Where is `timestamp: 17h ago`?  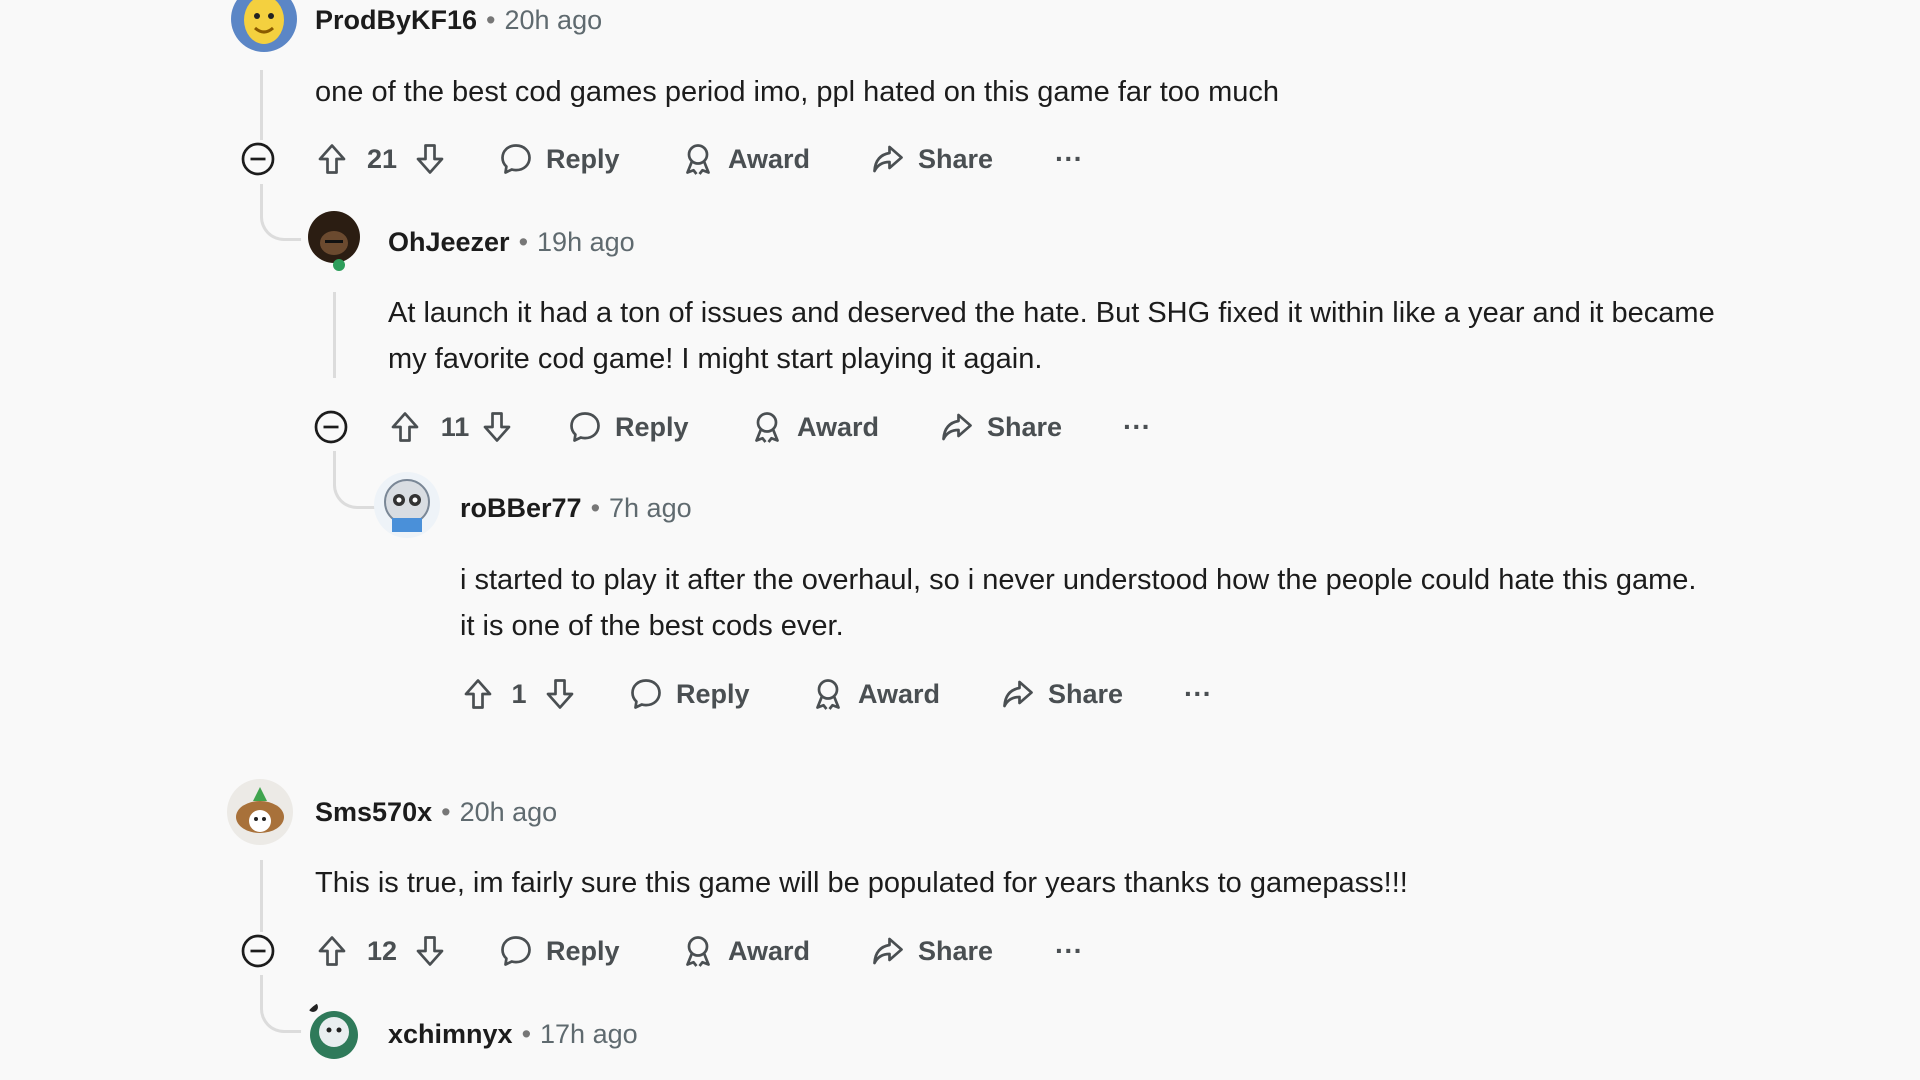 timestamp: 17h ago is located at coordinates (589, 1034).